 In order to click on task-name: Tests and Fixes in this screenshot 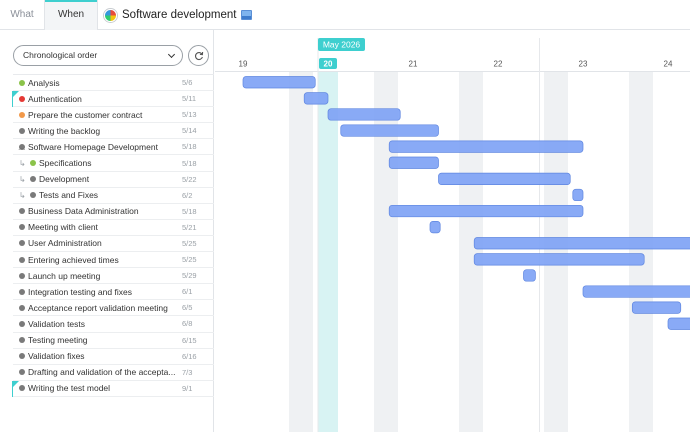, I will do `click(69, 195)`.